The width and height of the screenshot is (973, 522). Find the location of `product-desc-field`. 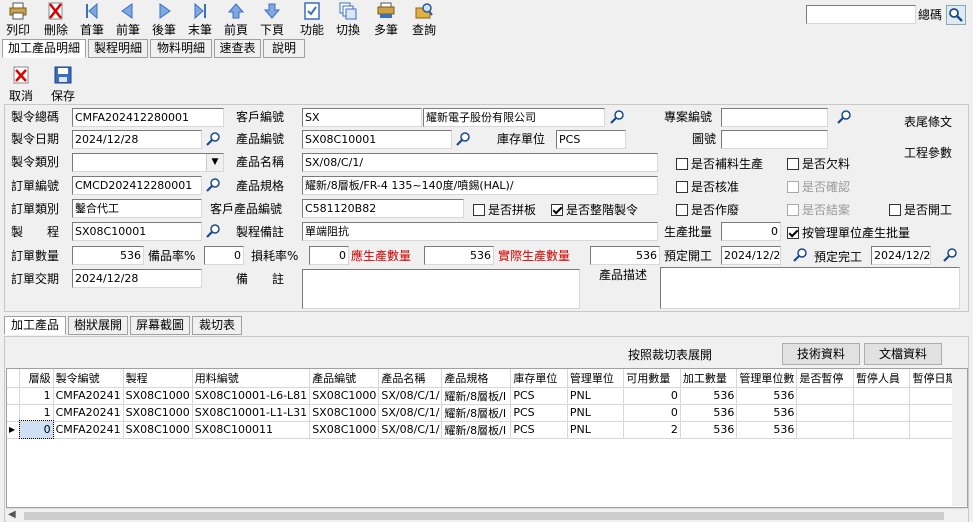

product-desc-field is located at coordinates (810, 288).